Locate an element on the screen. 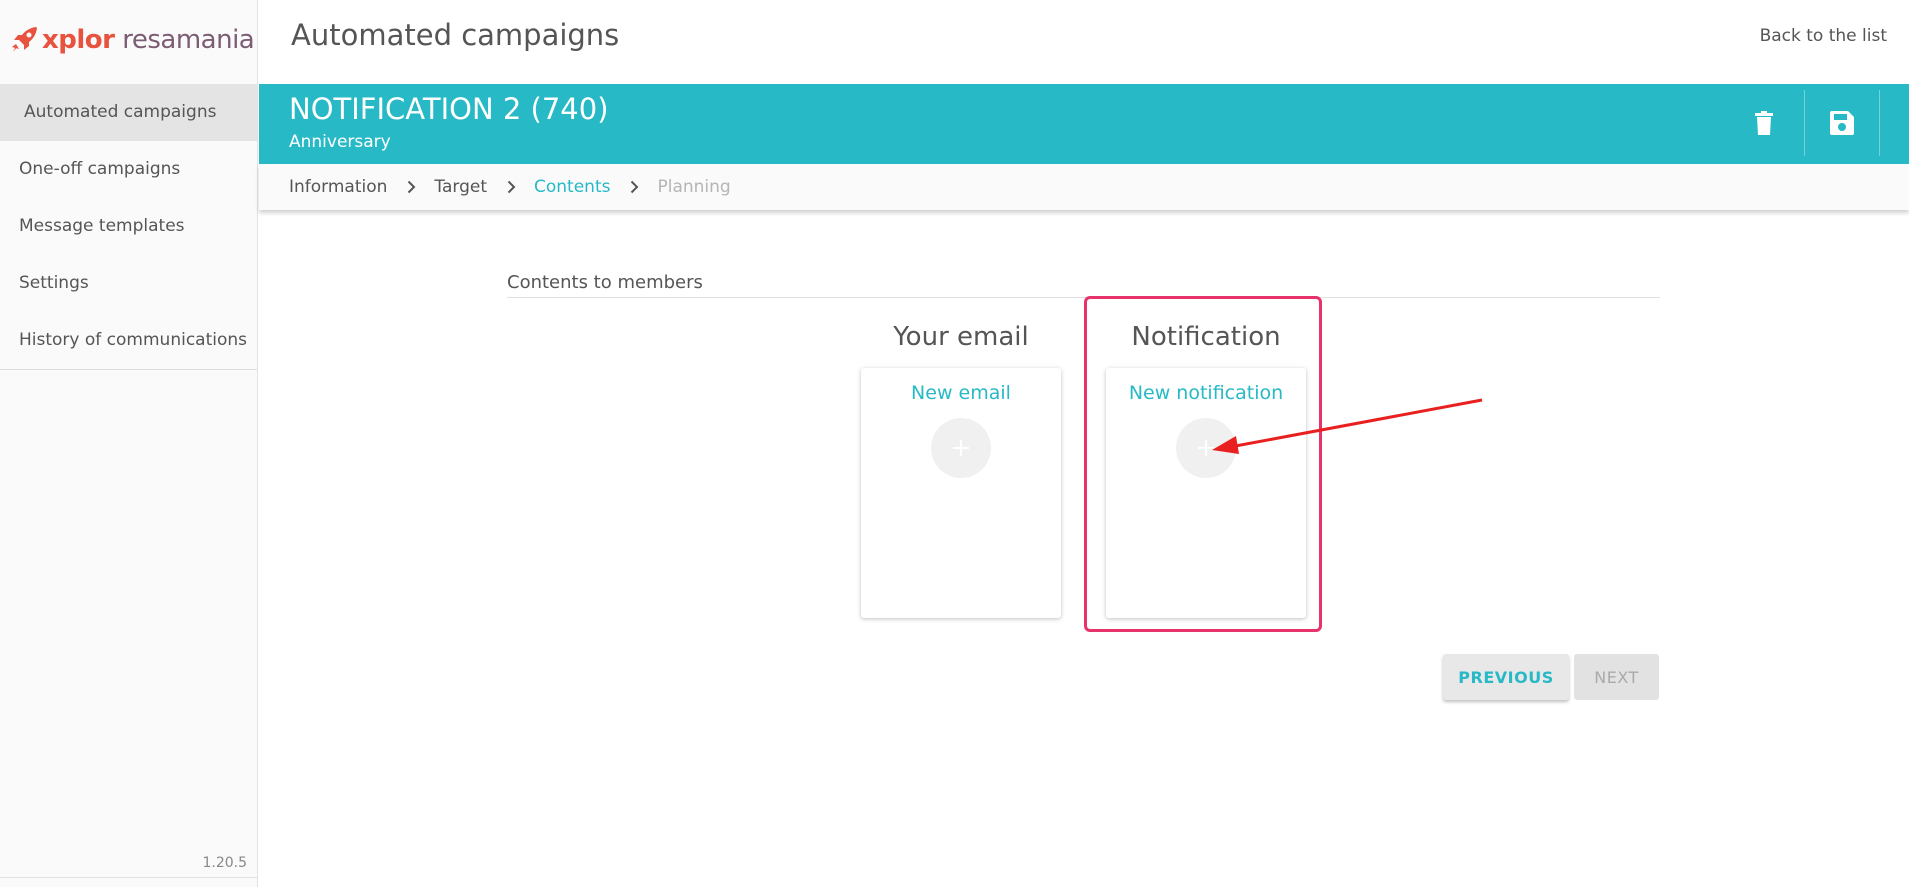  steps-breadcrumb: Information Target Contents Planning is located at coordinates (1084, 187).